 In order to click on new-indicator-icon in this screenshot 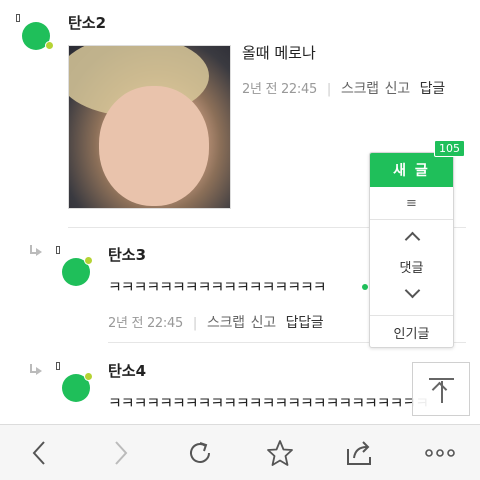, I will do `click(365, 287)`.